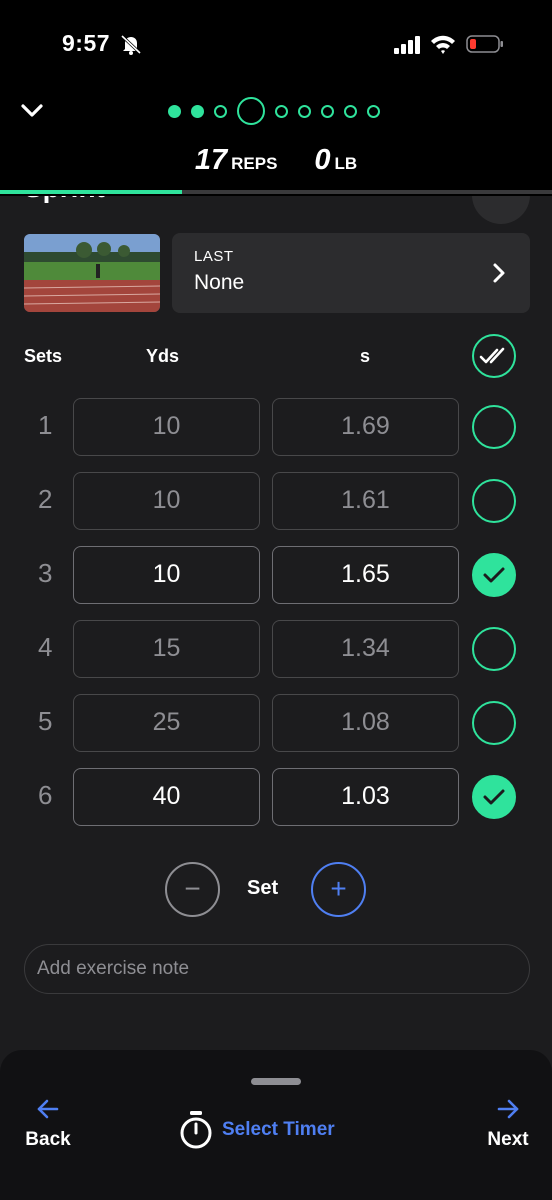  Describe the element at coordinates (276, 192) in the screenshot. I see `workout-progress-bar` at that location.